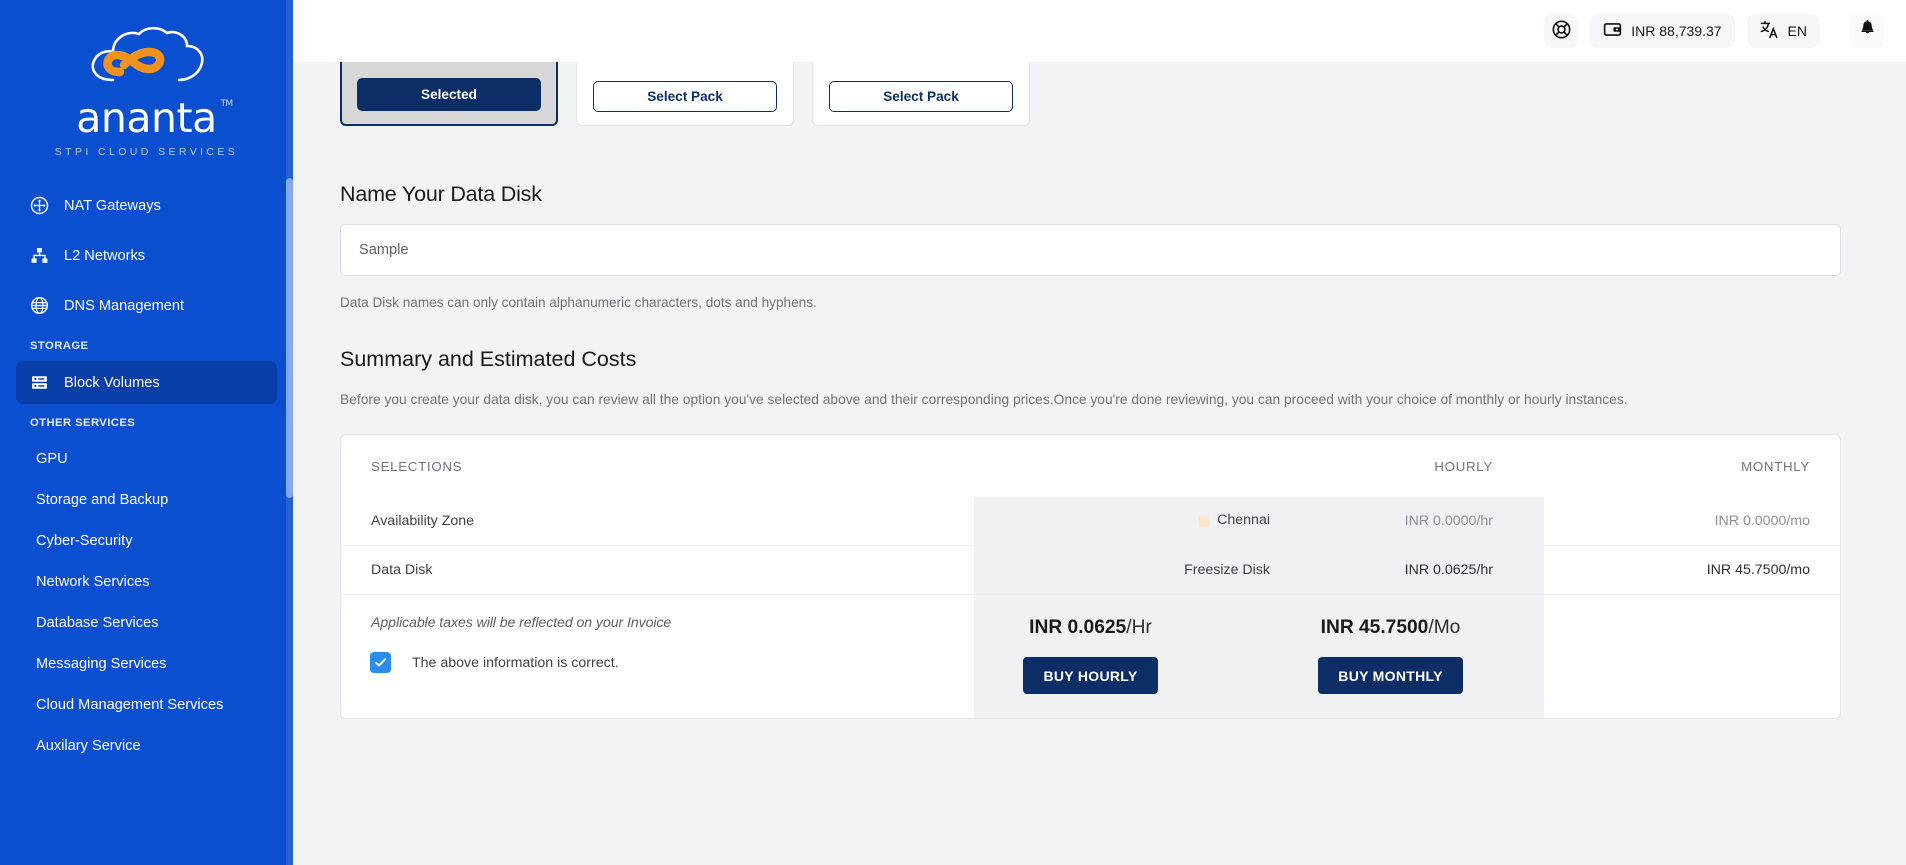 The image size is (1906, 865). I want to click on hourly-total-price: INR 0.0625/Hr, so click(1090, 628).